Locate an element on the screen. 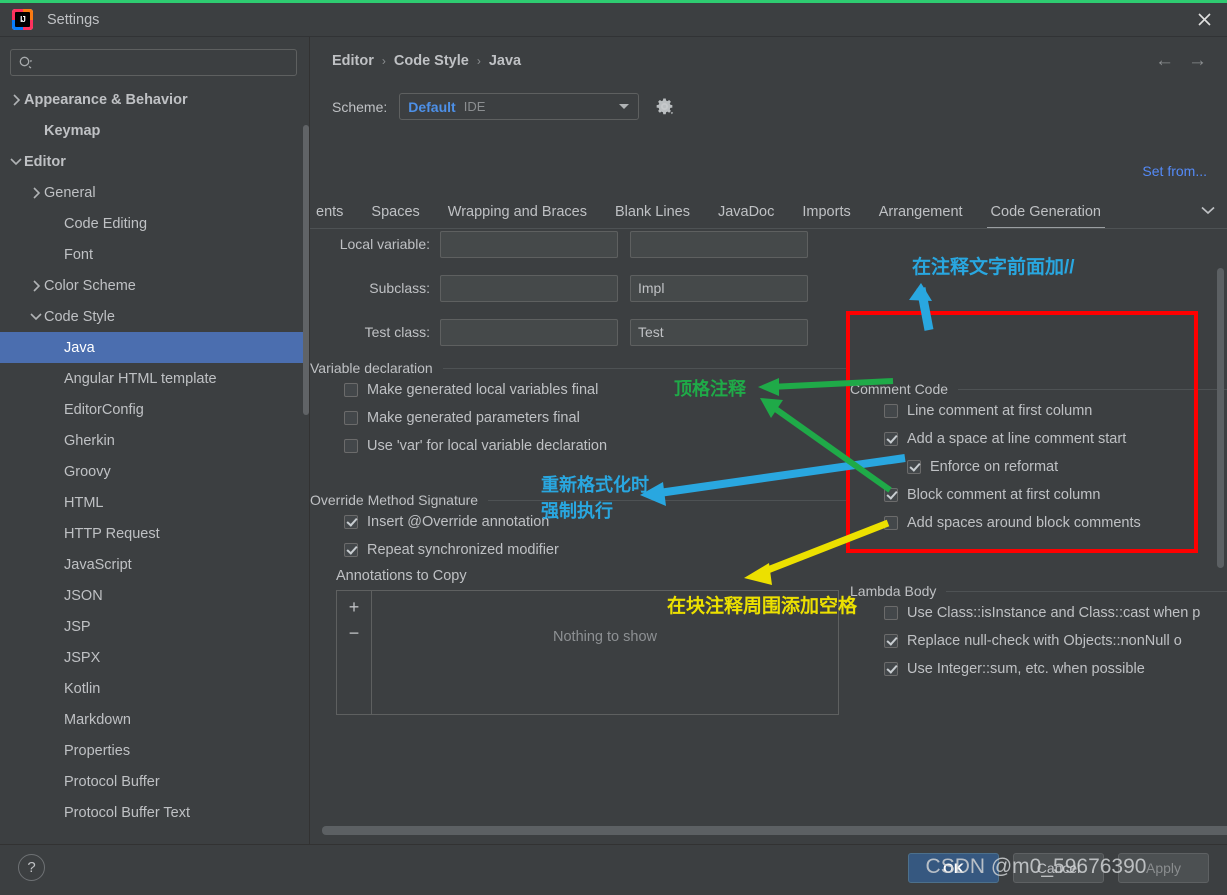 This screenshot has height=895, width=1227. group-title-text: Comment Code is located at coordinates (899, 389).